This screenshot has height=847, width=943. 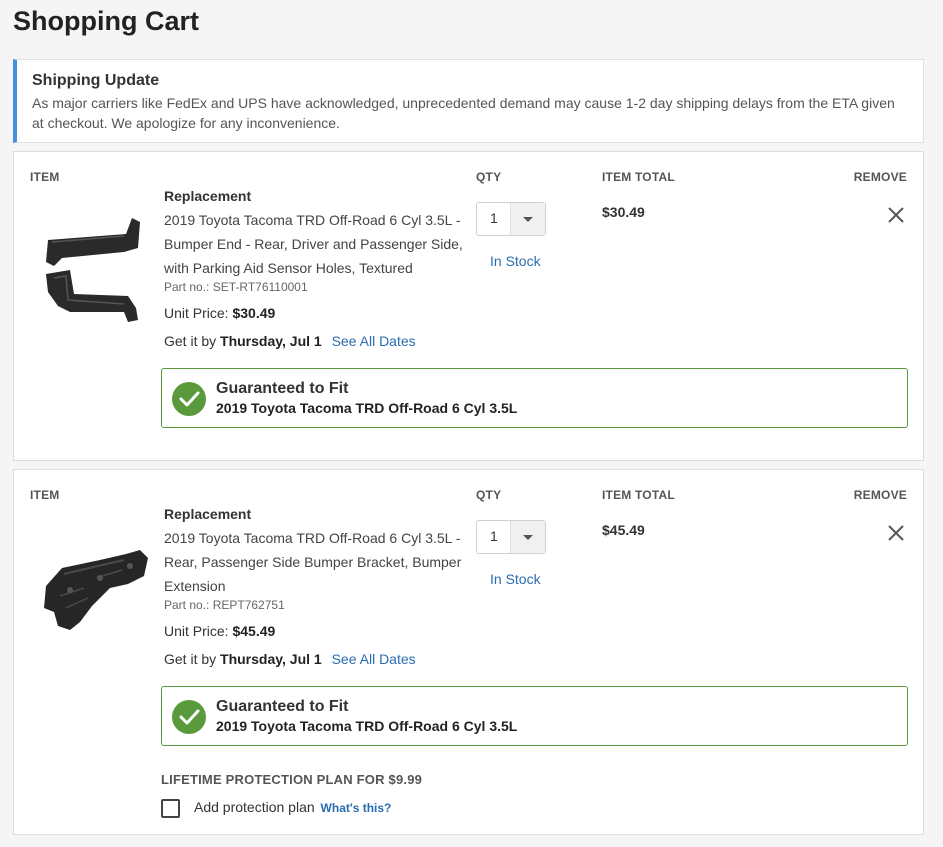 I want to click on item-total: $45.49, so click(x=623, y=530).